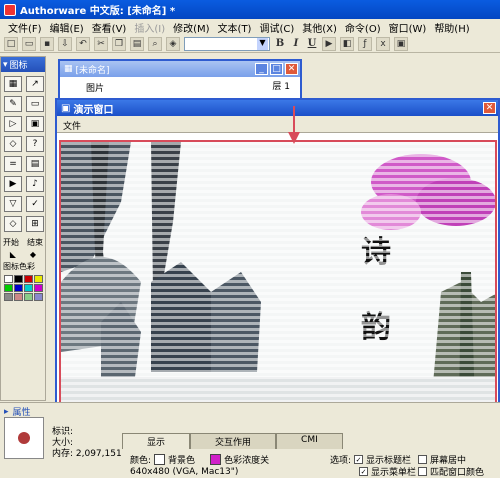 The width and height of the screenshot is (500, 478). What do you see at coordinates (95, 87) in the screenshot?
I see `flow-icon-label: 图片` at bounding box center [95, 87].